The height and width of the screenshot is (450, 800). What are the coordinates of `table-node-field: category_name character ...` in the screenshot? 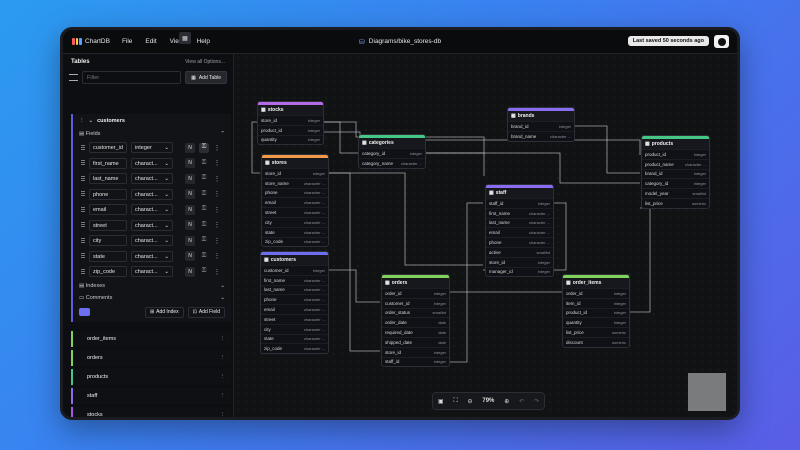 It's located at (392, 162).